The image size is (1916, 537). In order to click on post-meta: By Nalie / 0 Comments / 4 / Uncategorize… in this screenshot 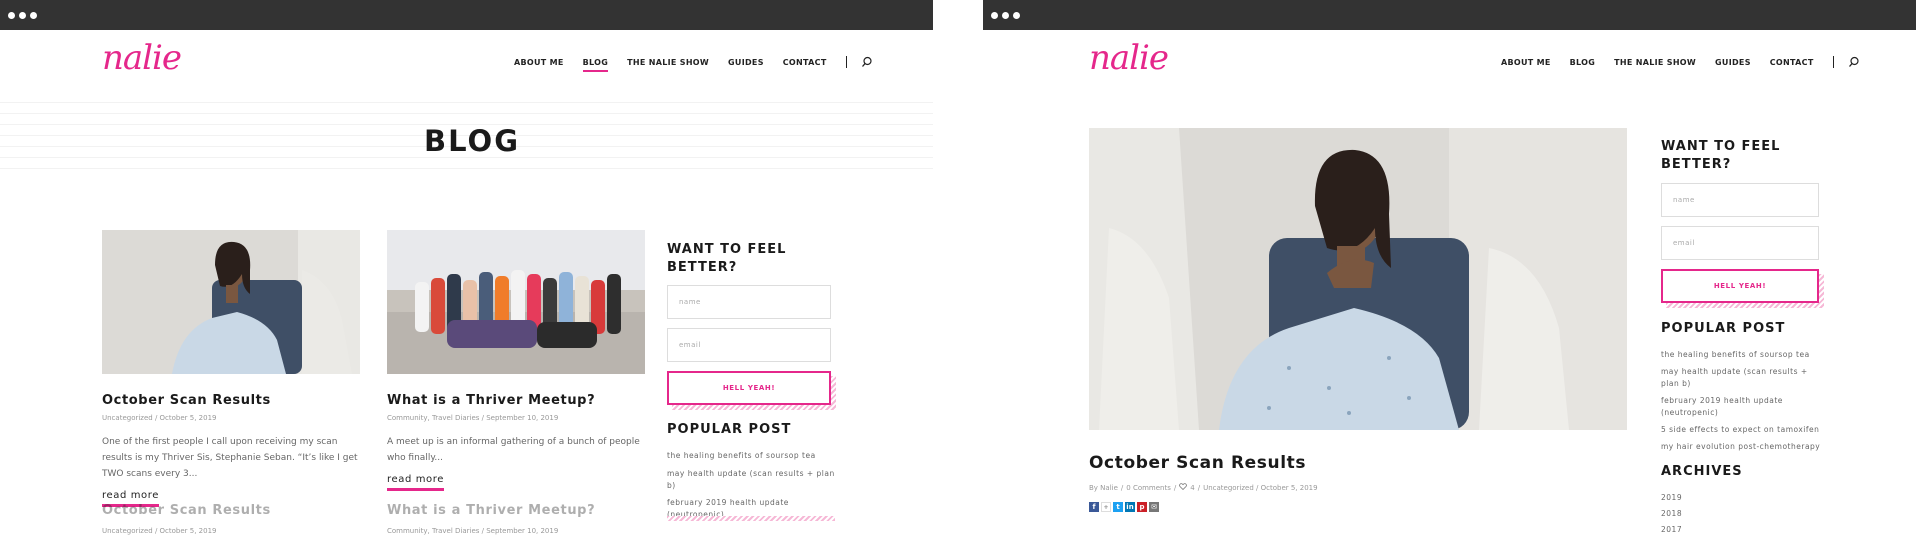, I will do `click(1203, 487)`.